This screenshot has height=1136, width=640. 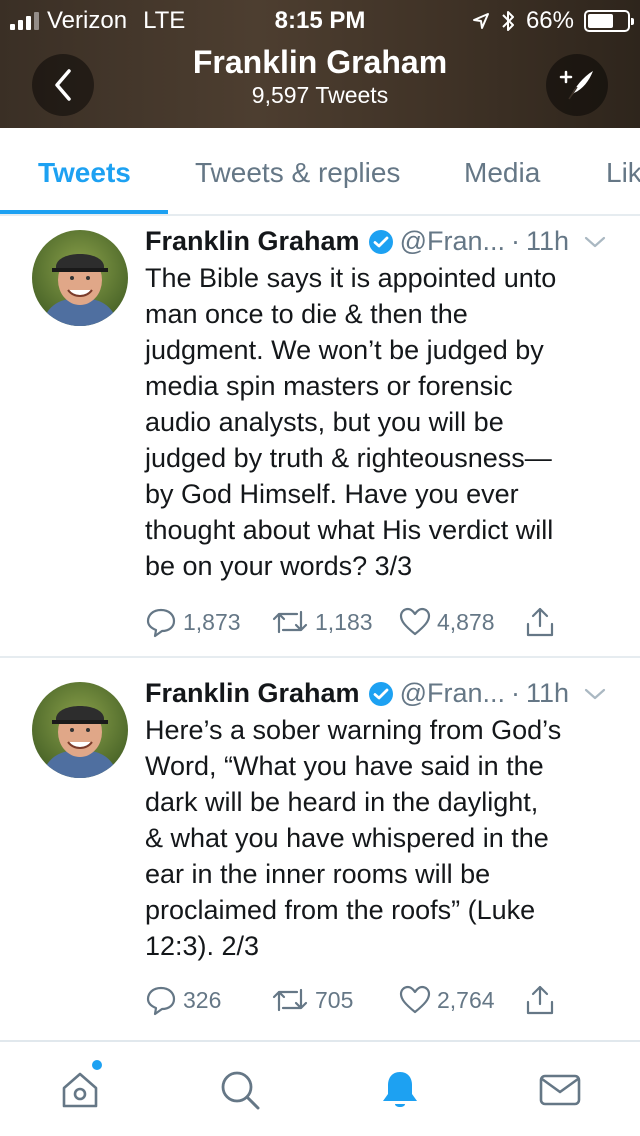 What do you see at coordinates (97, 1065) in the screenshot?
I see `new-tweets-indicator` at bounding box center [97, 1065].